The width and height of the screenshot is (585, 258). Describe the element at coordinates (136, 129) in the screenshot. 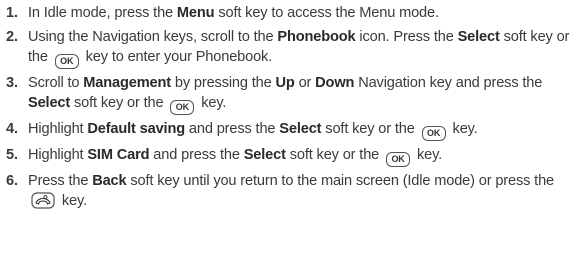

I see `ui-term: Default saving` at that location.